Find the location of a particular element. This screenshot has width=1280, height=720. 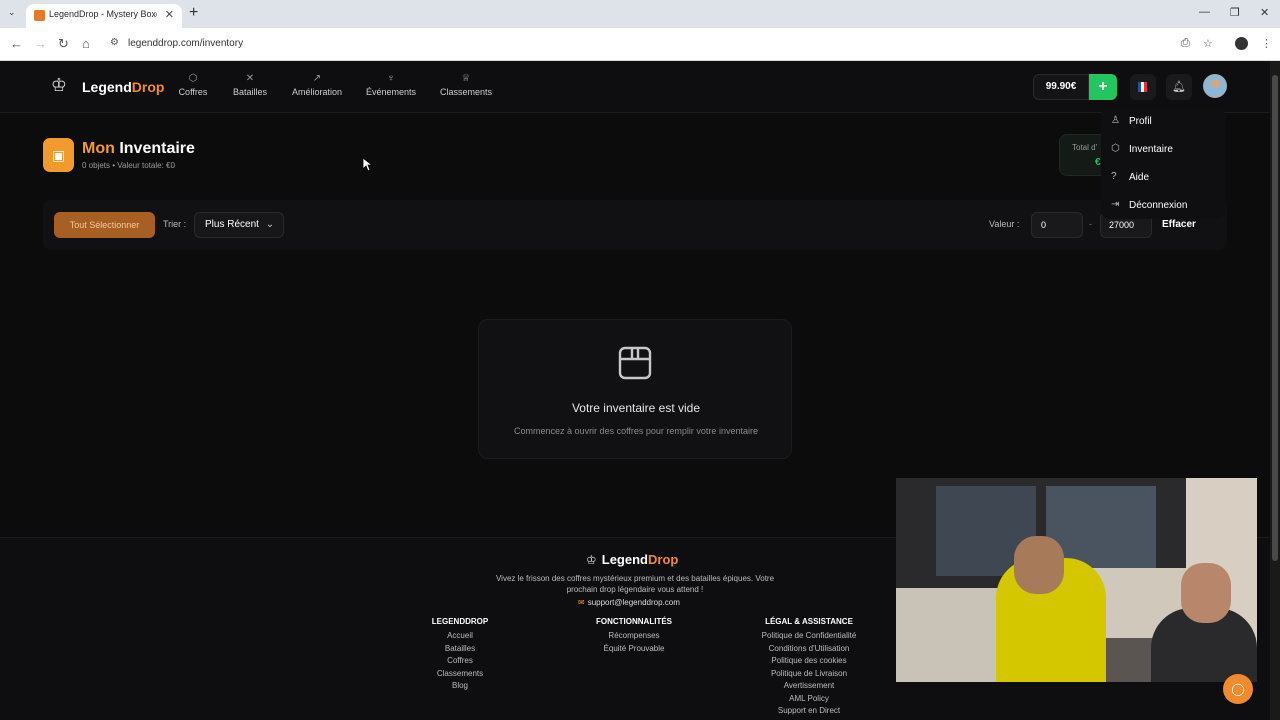

footer-logo-accent: Drop is located at coordinates (663, 559).